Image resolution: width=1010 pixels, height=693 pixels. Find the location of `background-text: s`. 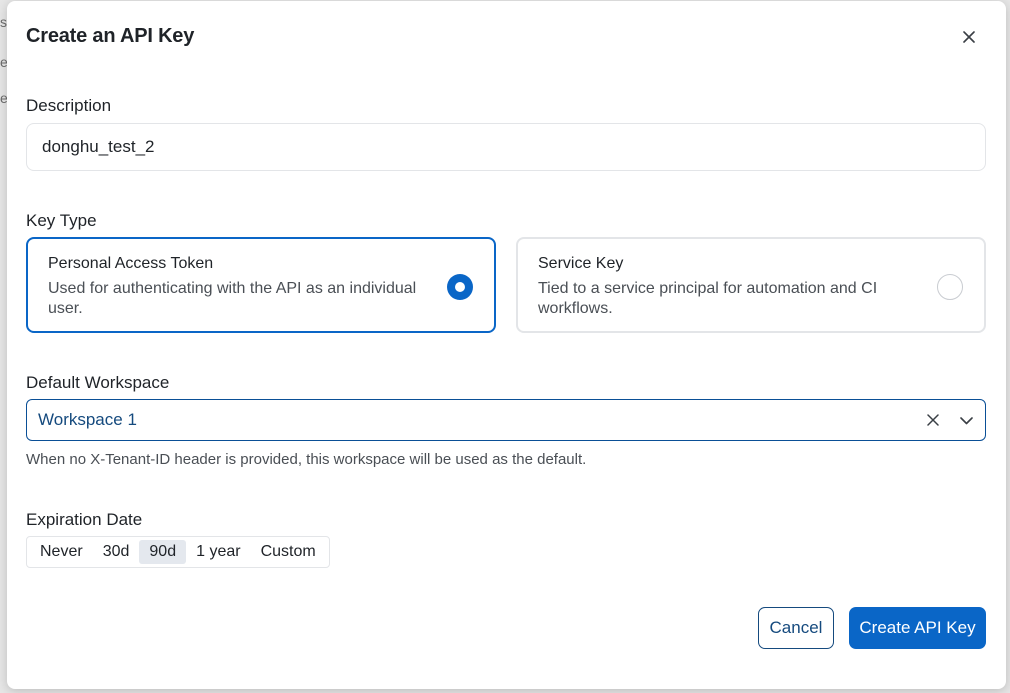

background-text: s is located at coordinates (3, 22).